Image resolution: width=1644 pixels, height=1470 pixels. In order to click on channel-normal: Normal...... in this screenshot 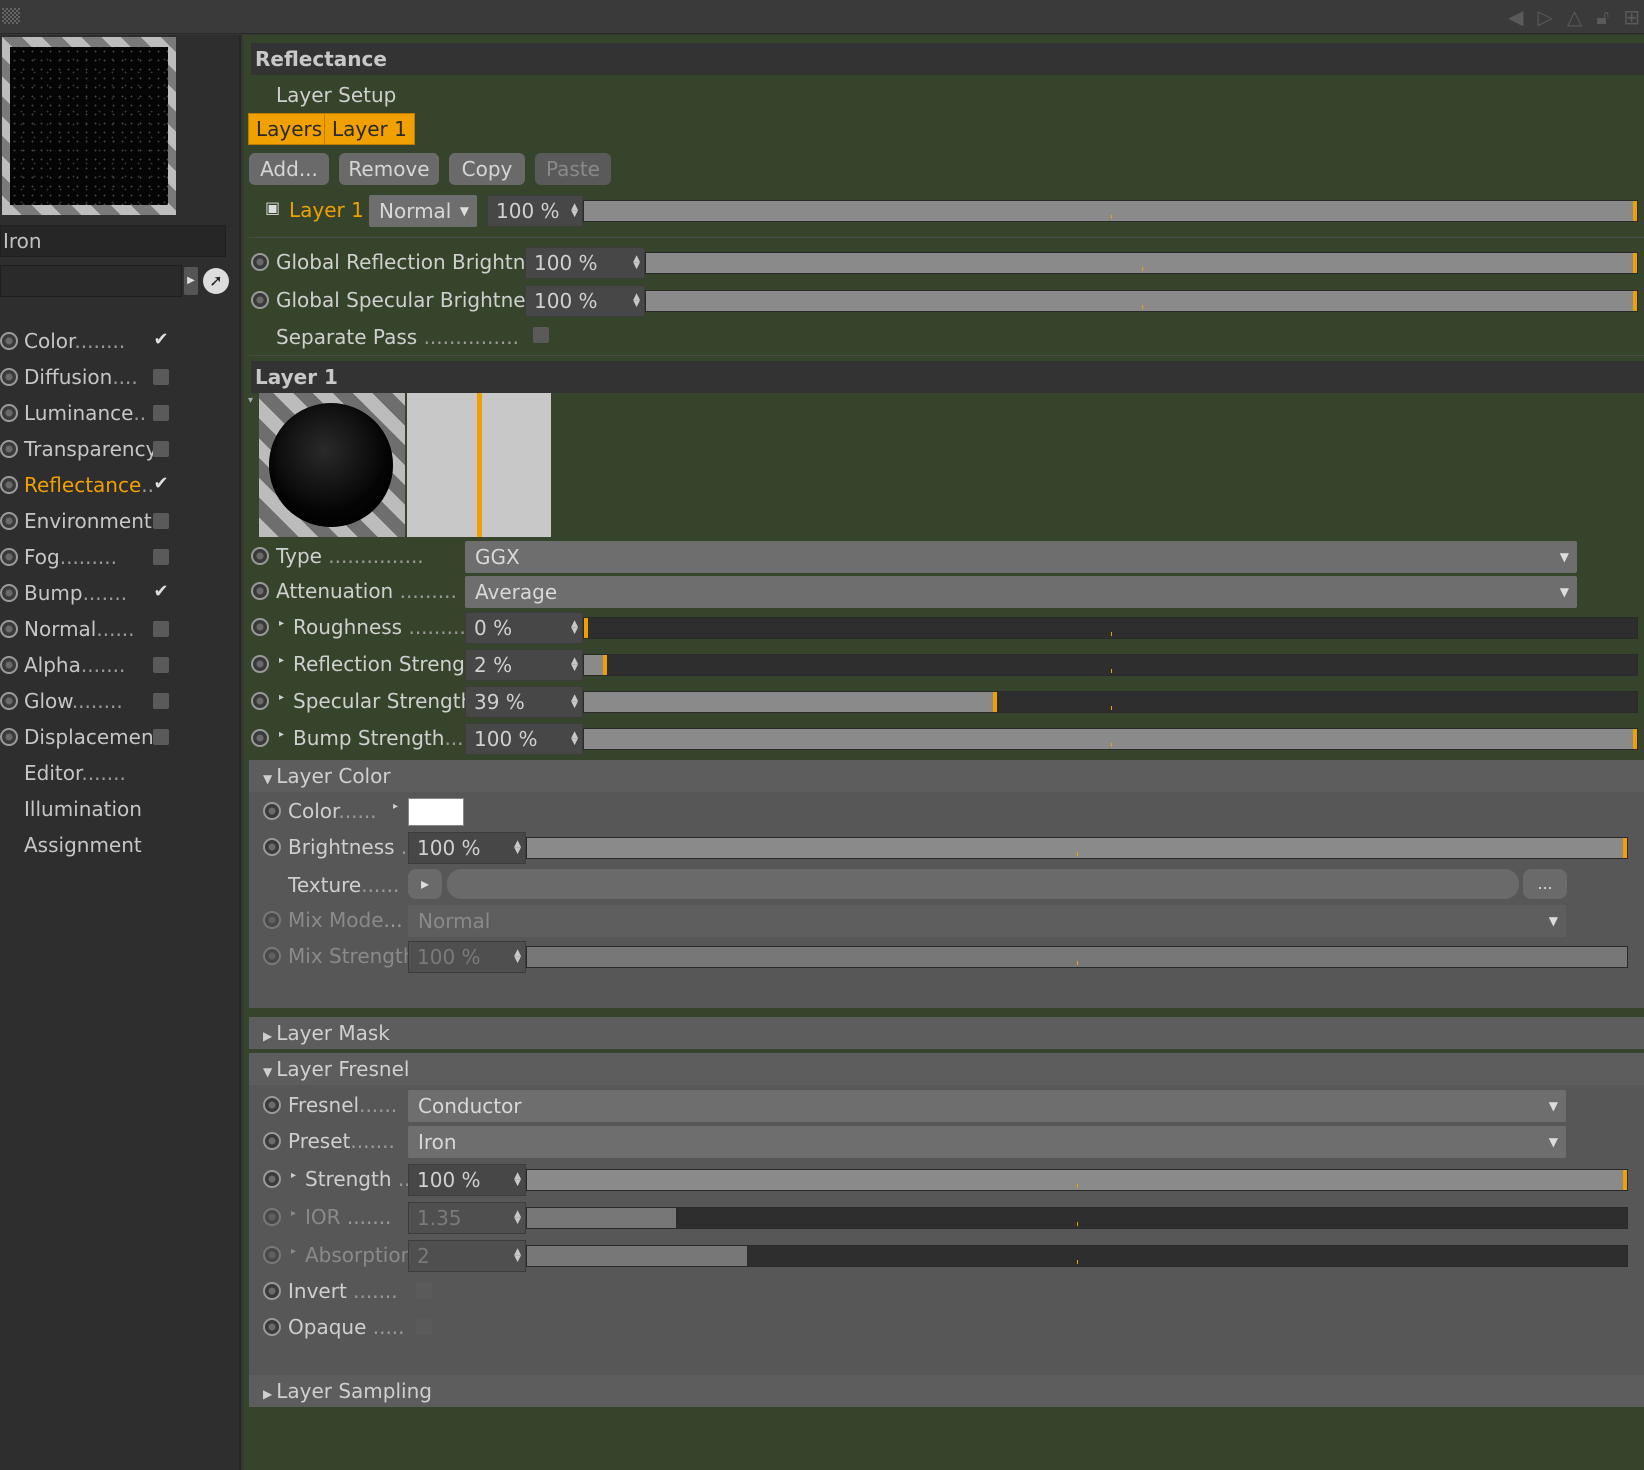, I will do `click(120, 629)`.